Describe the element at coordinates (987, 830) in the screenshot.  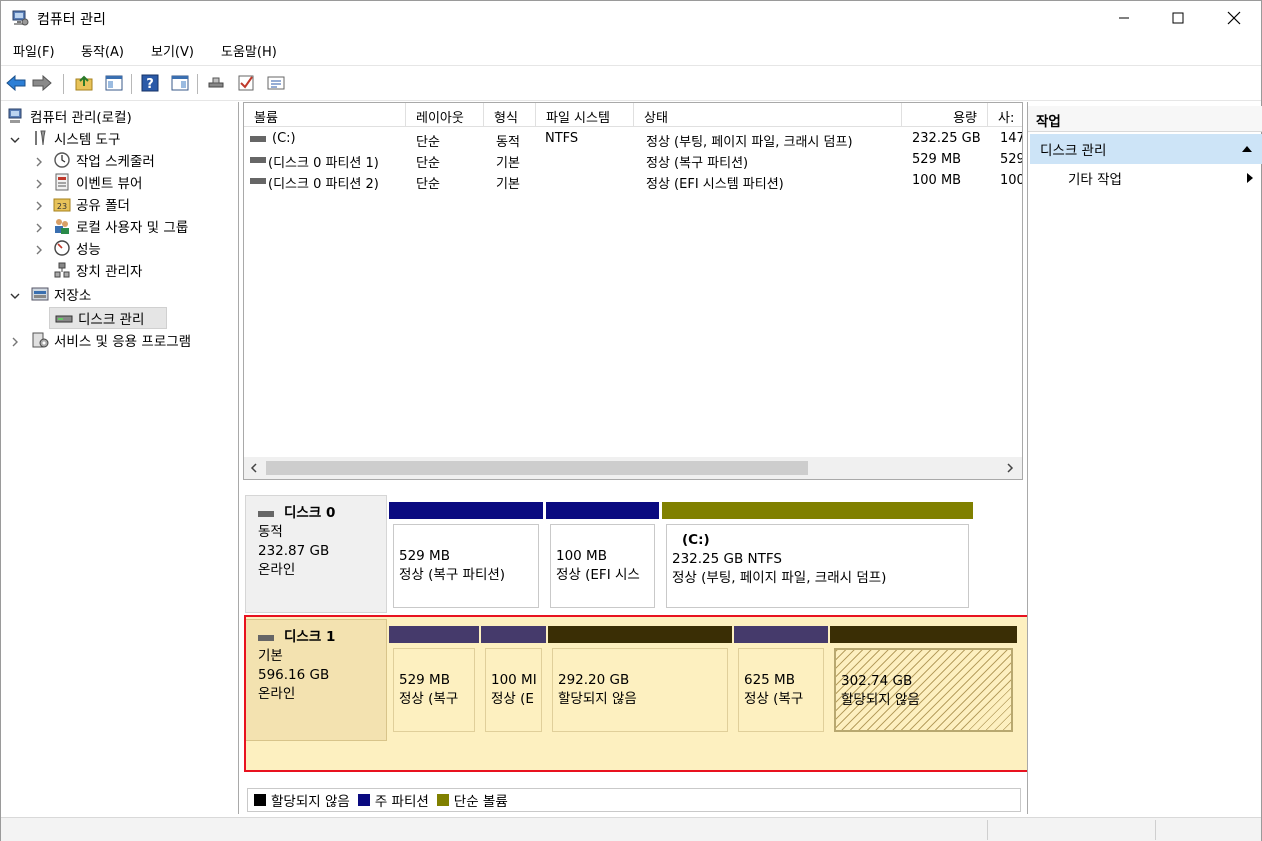
I see `status-separator` at that location.